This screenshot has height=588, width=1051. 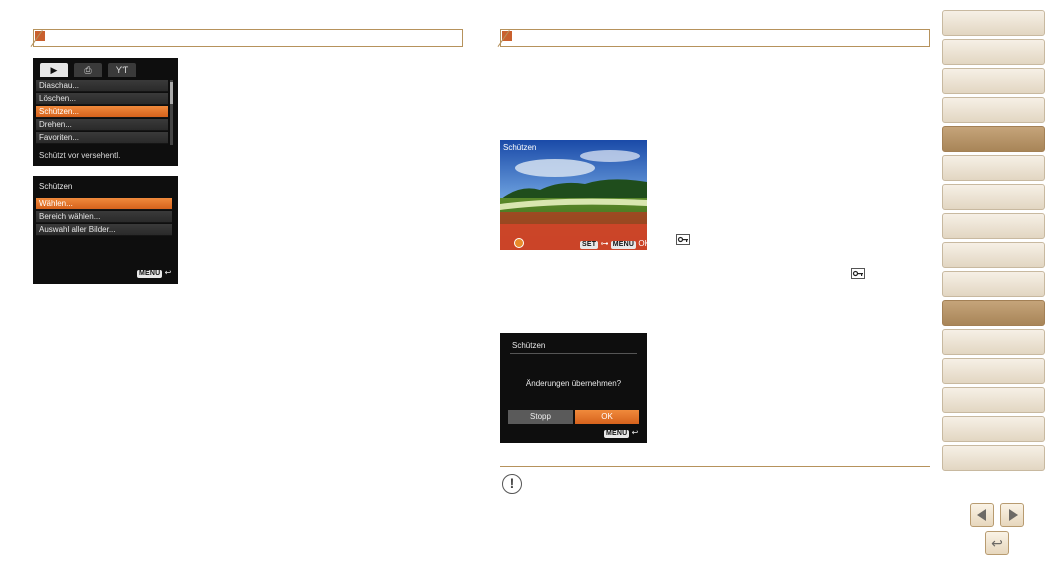 What do you see at coordinates (529, 345) in the screenshot?
I see `dialog-title: Schützen` at bounding box center [529, 345].